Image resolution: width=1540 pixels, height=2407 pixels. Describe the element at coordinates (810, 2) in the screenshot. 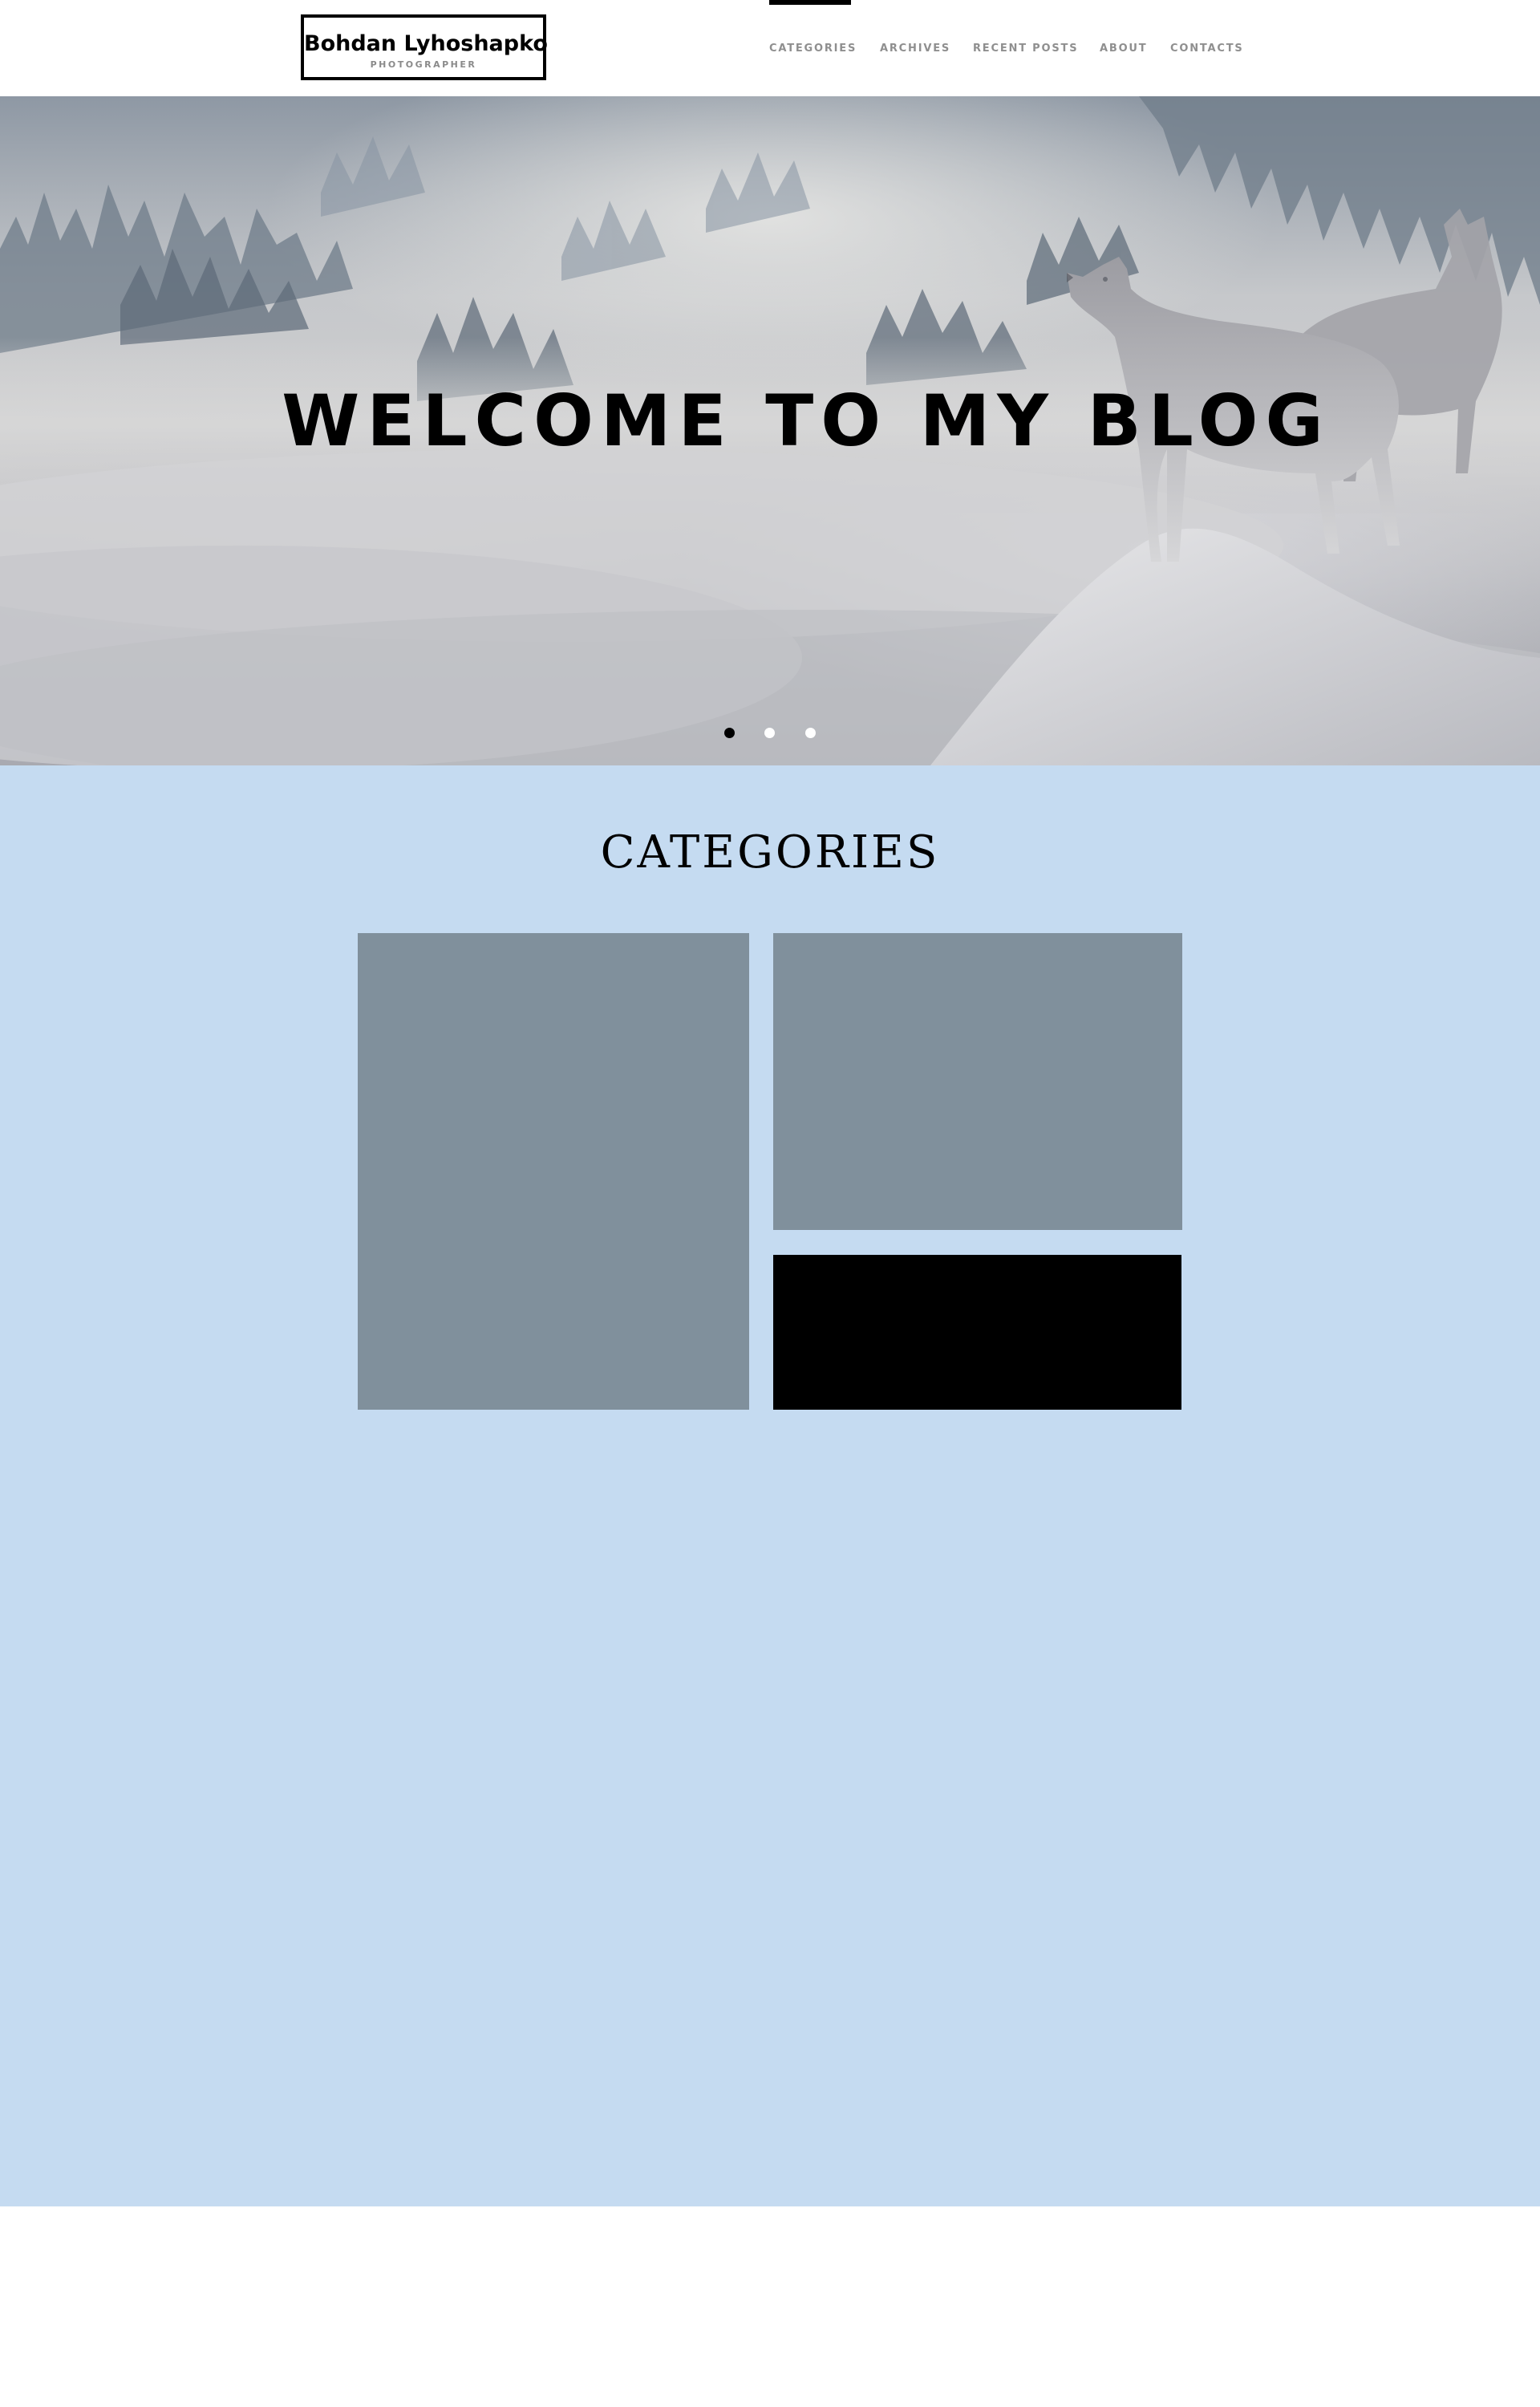

I see `nav-active-indicator` at that location.